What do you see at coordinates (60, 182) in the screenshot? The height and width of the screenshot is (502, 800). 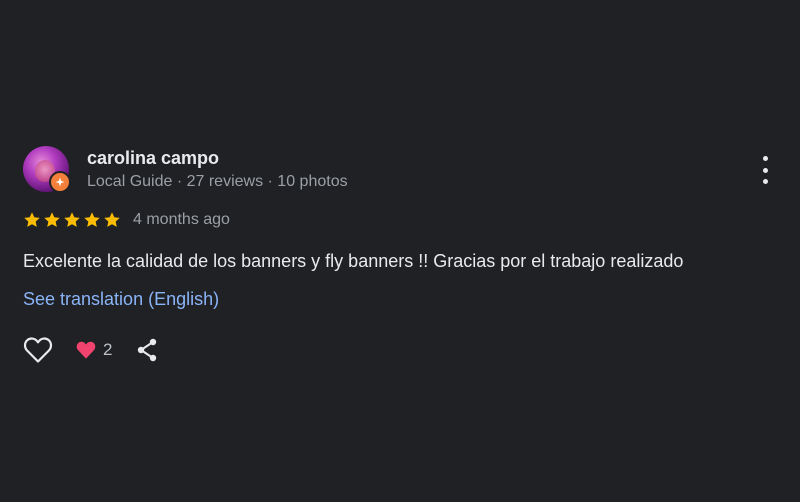 I see `local-guide-badge-icon` at bounding box center [60, 182].